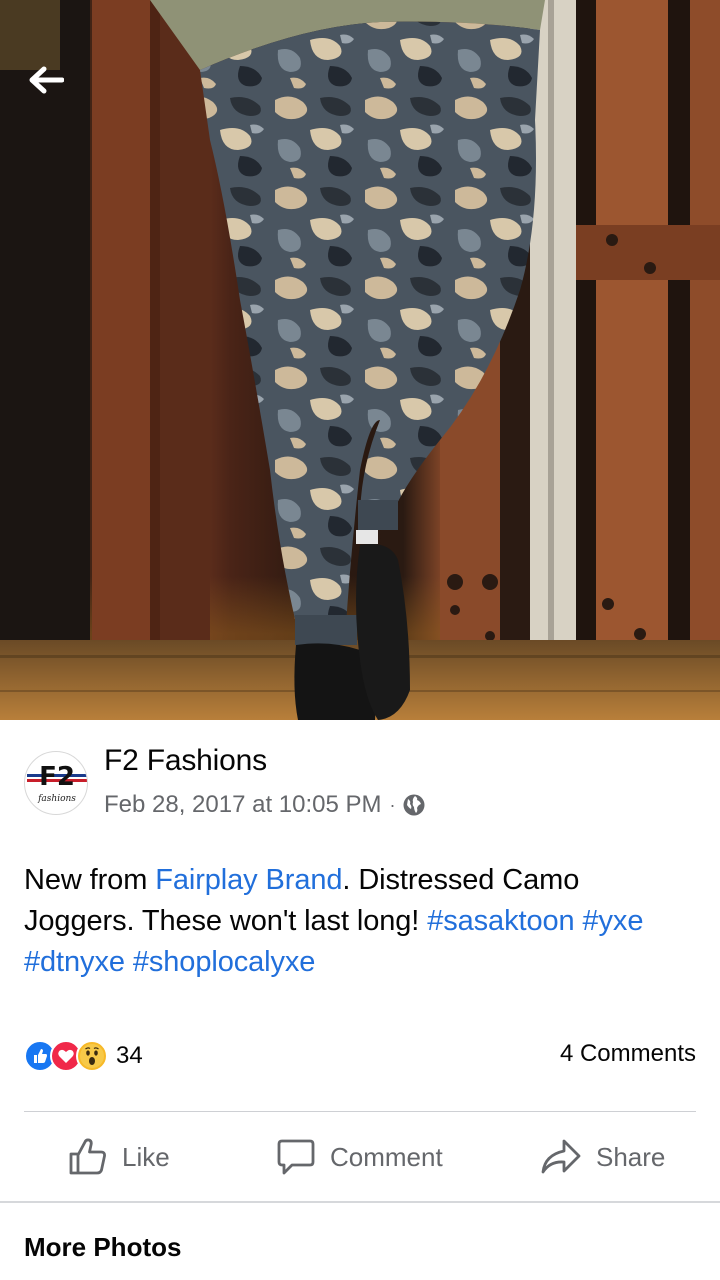 This screenshot has width=720, height=1280. Describe the element at coordinates (224, 962) in the screenshot. I see `hashtag-shoplocalyxe: #shoplocalyxe` at that location.